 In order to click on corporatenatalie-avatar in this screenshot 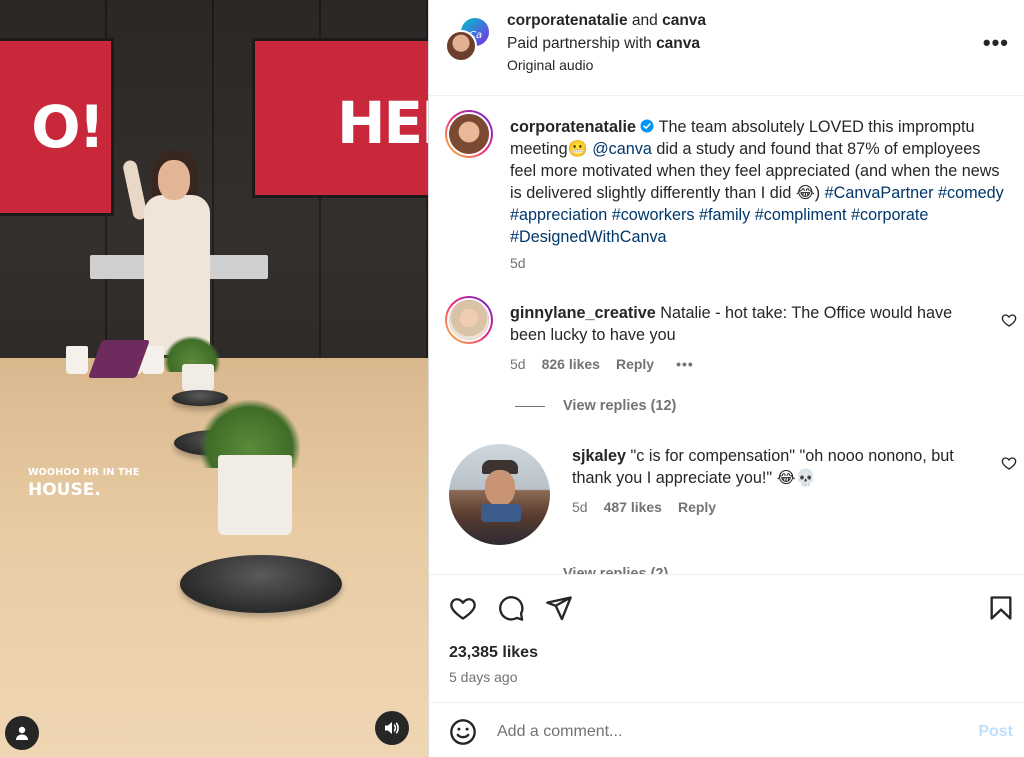, I will do `click(461, 46)`.